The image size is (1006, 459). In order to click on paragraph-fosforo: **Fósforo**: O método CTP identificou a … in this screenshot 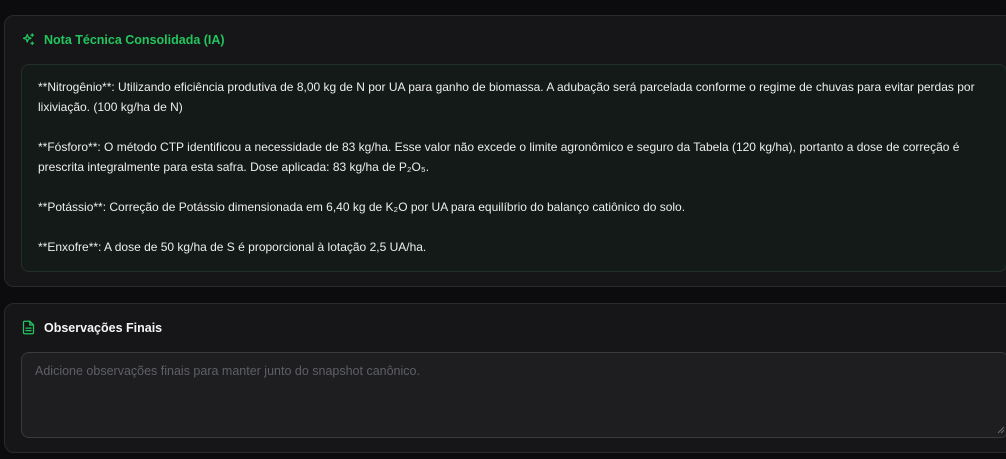, I will do `click(499, 157)`.